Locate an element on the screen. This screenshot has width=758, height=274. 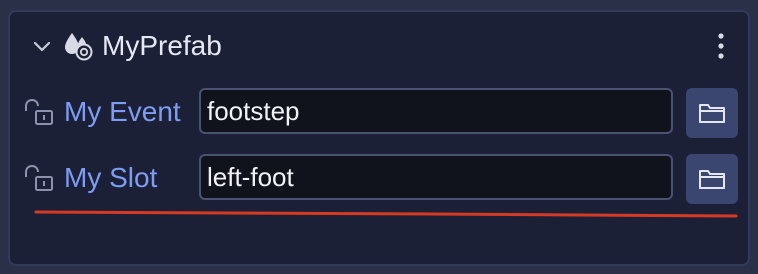
component-title: MyPrefab is located at coordinates (162, 45).